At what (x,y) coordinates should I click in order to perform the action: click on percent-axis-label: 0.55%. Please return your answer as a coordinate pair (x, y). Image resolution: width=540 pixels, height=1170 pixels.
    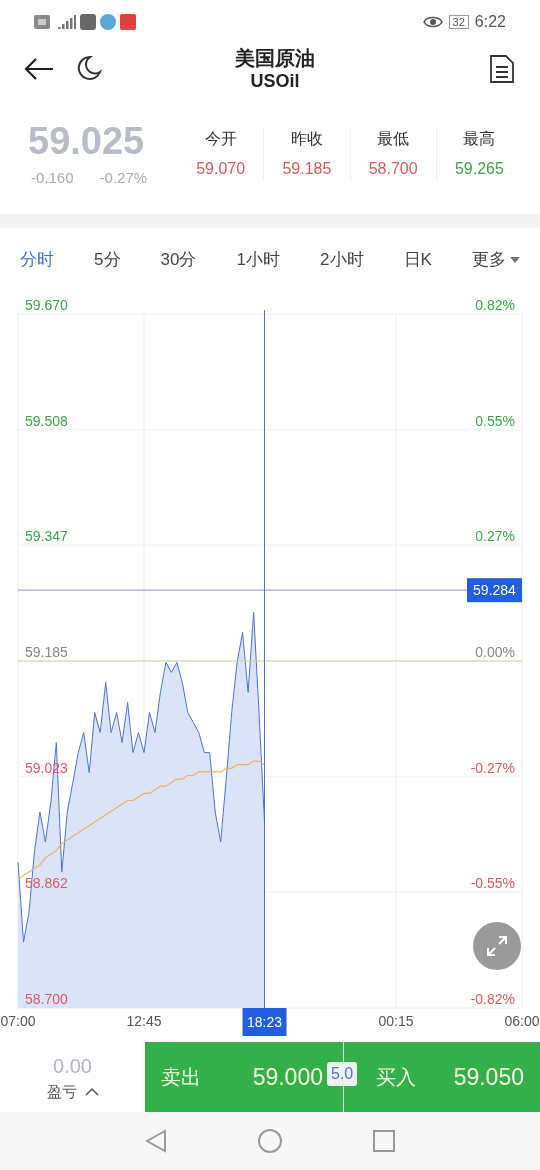
    Looking at the image, I should click on (495, 420).